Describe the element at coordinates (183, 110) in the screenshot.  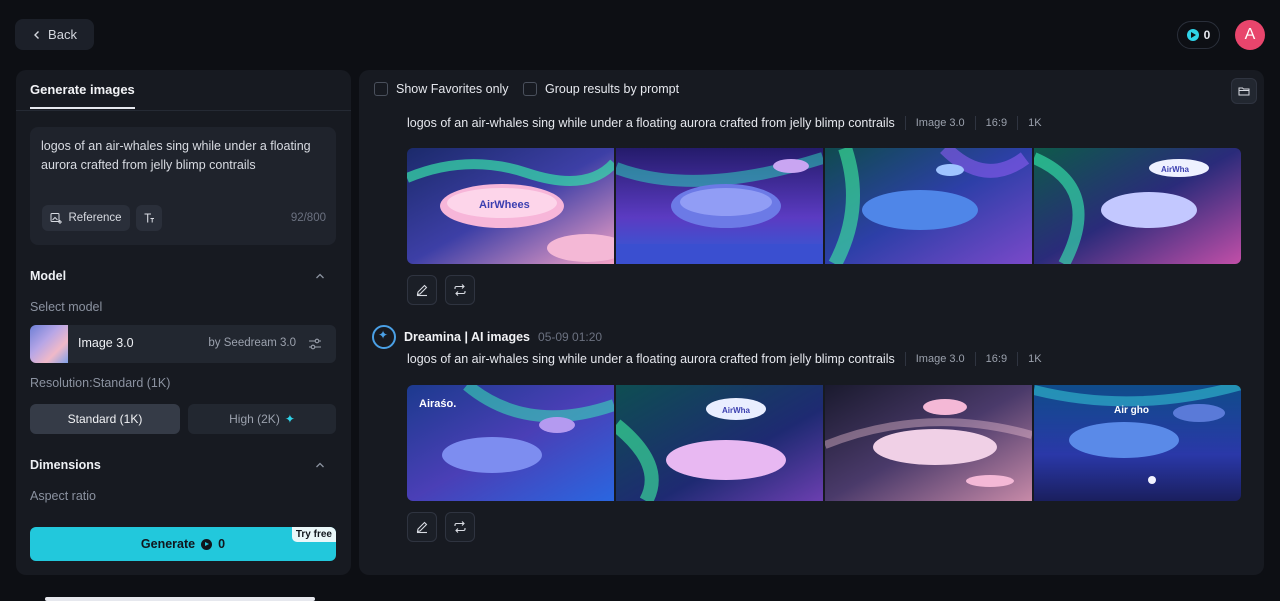
I see `divider` at that location.